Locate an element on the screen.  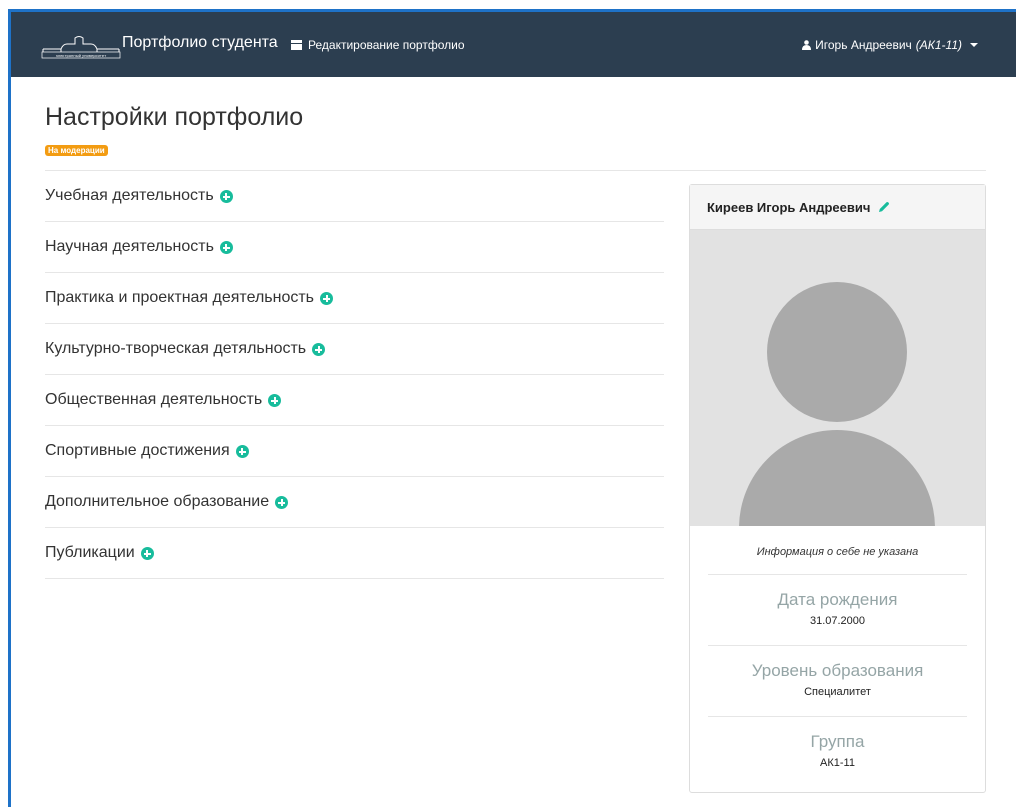
user-name: Игорь Андреевич is located at coordinates (863, 45).